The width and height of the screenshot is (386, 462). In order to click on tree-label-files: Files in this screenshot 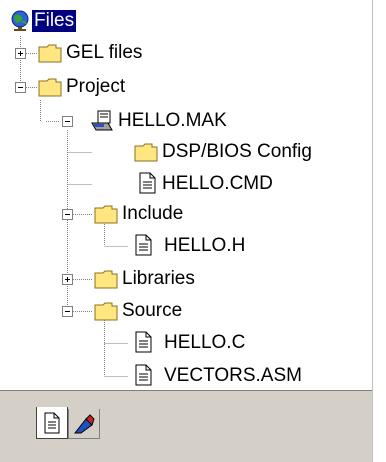, I will do `click(54, 21)`.